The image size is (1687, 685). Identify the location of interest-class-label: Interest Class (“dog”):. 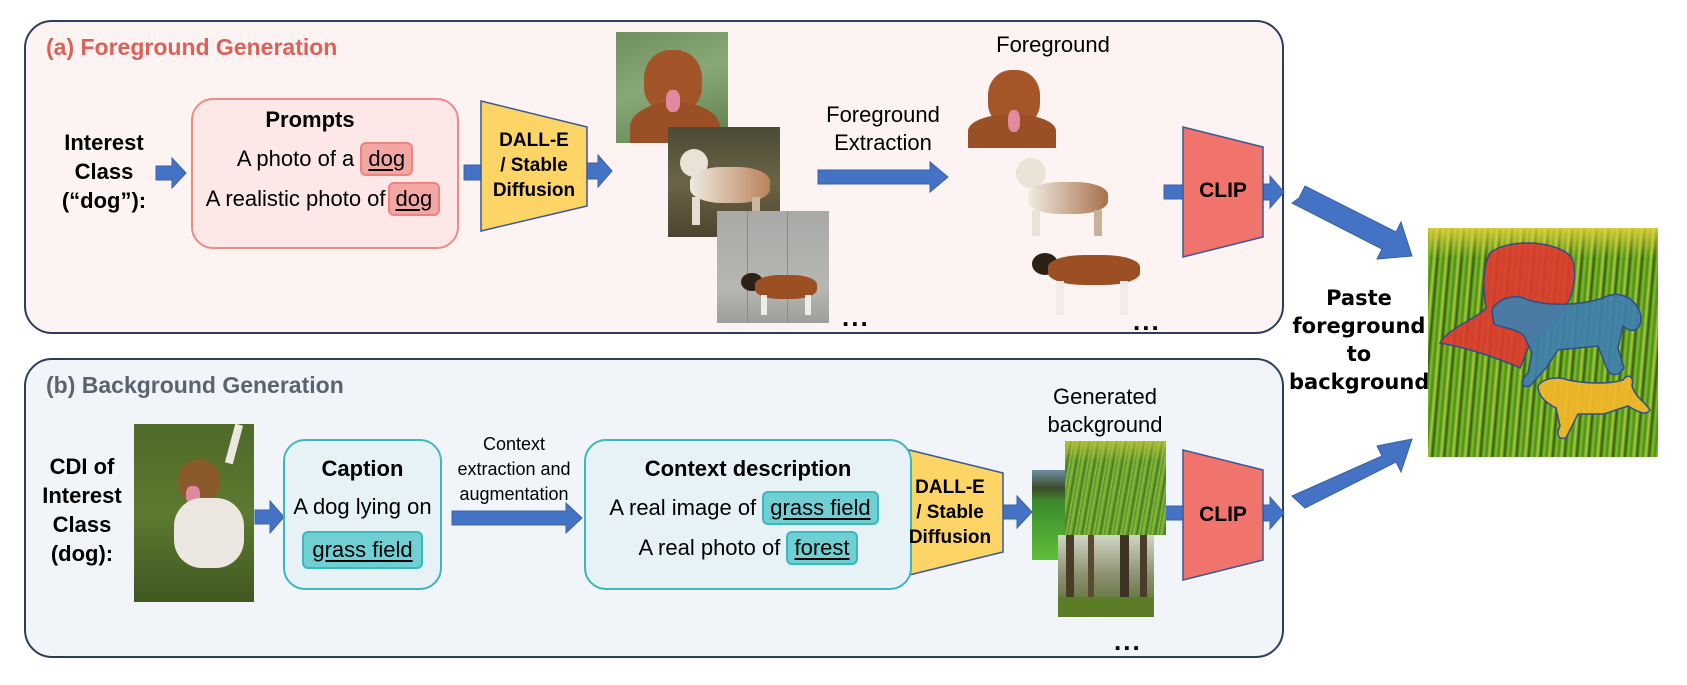
(104, 171).